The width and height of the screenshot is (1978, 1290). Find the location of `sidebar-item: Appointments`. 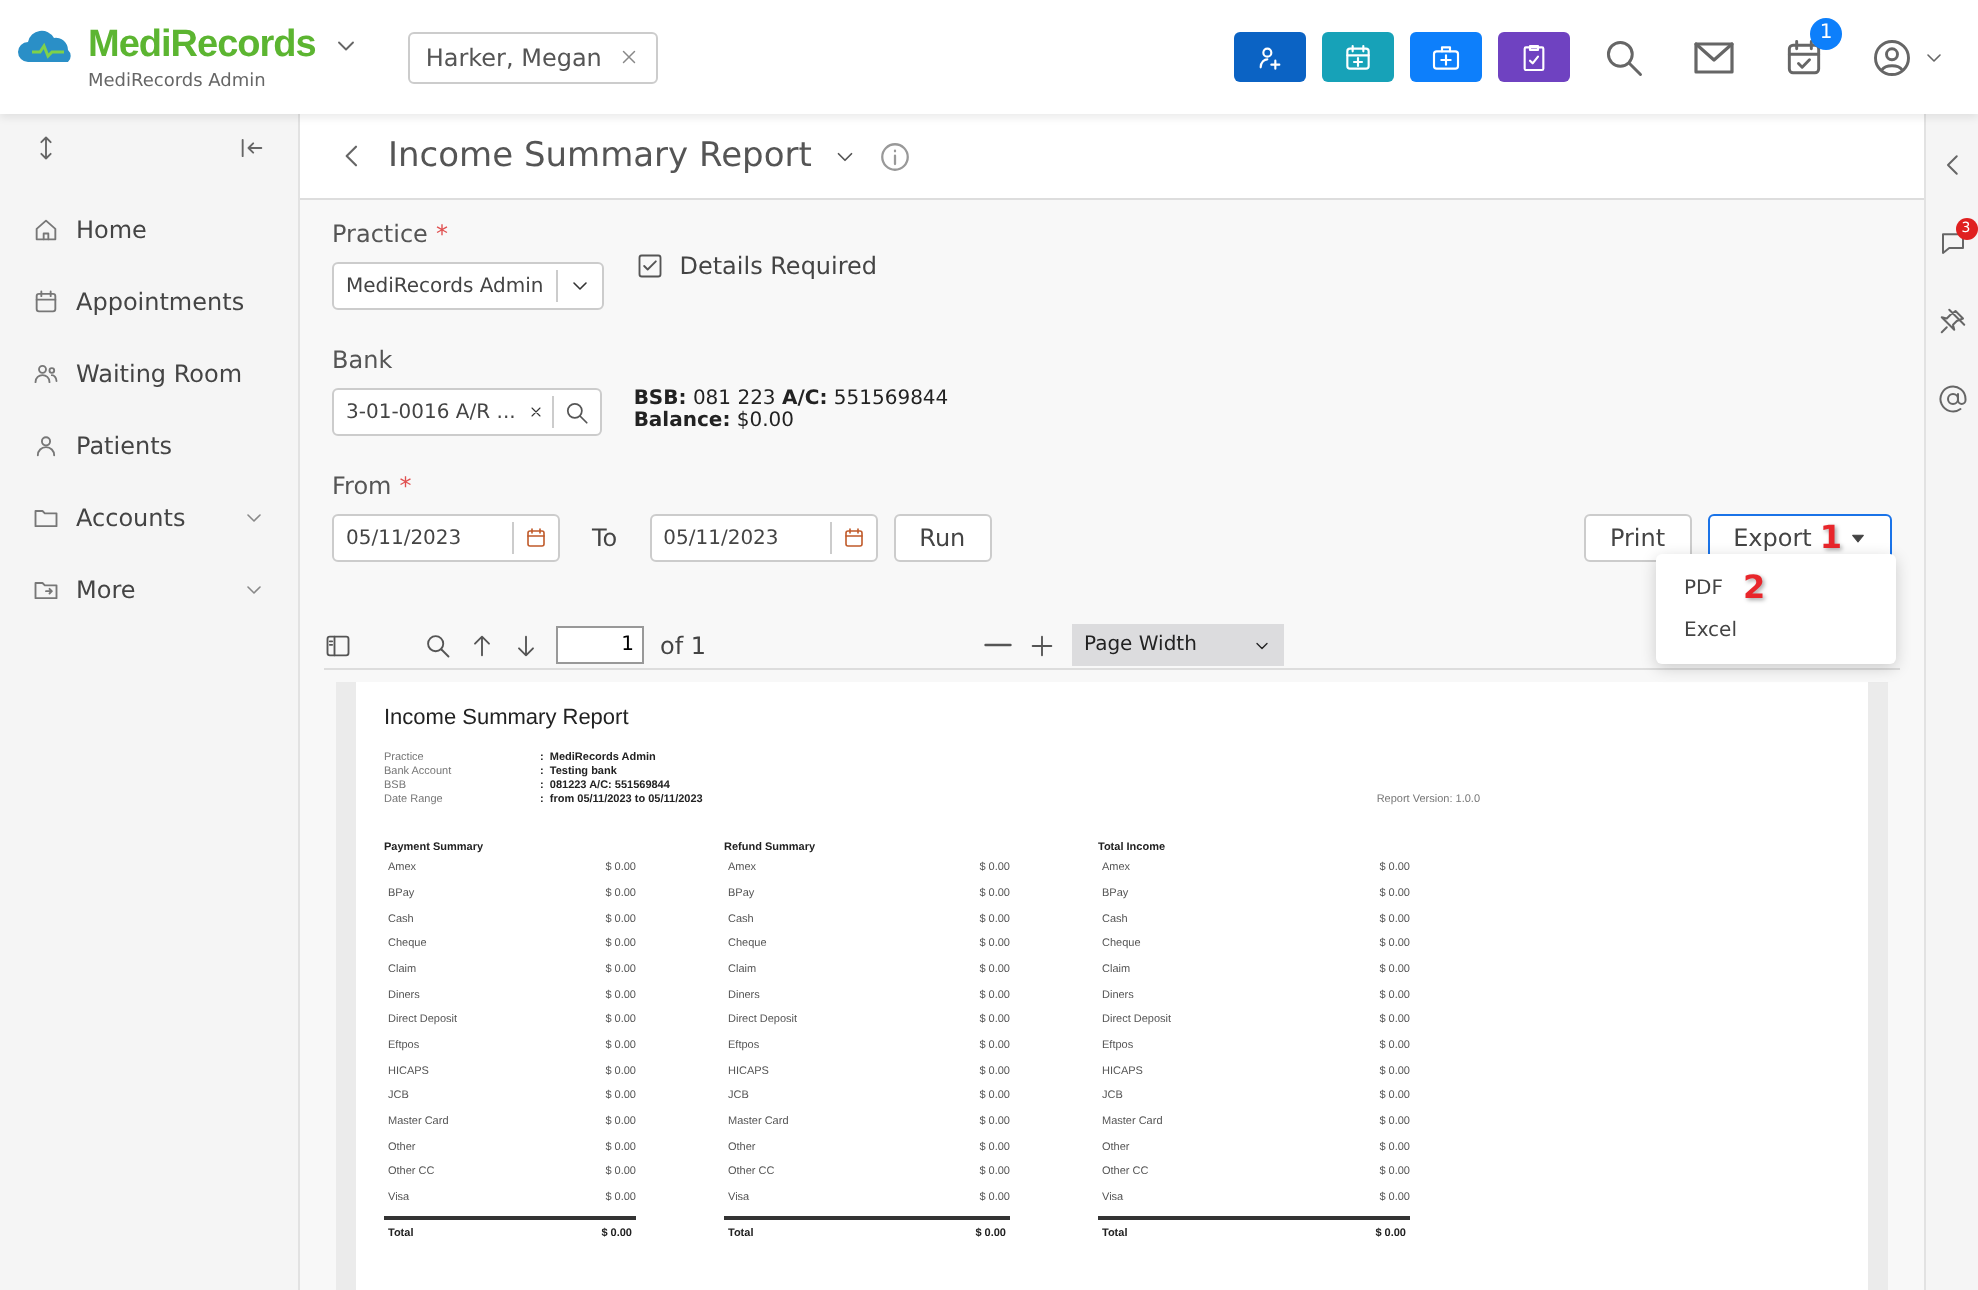

sidebar-item: Appointments is located at coordinates (149, 302).